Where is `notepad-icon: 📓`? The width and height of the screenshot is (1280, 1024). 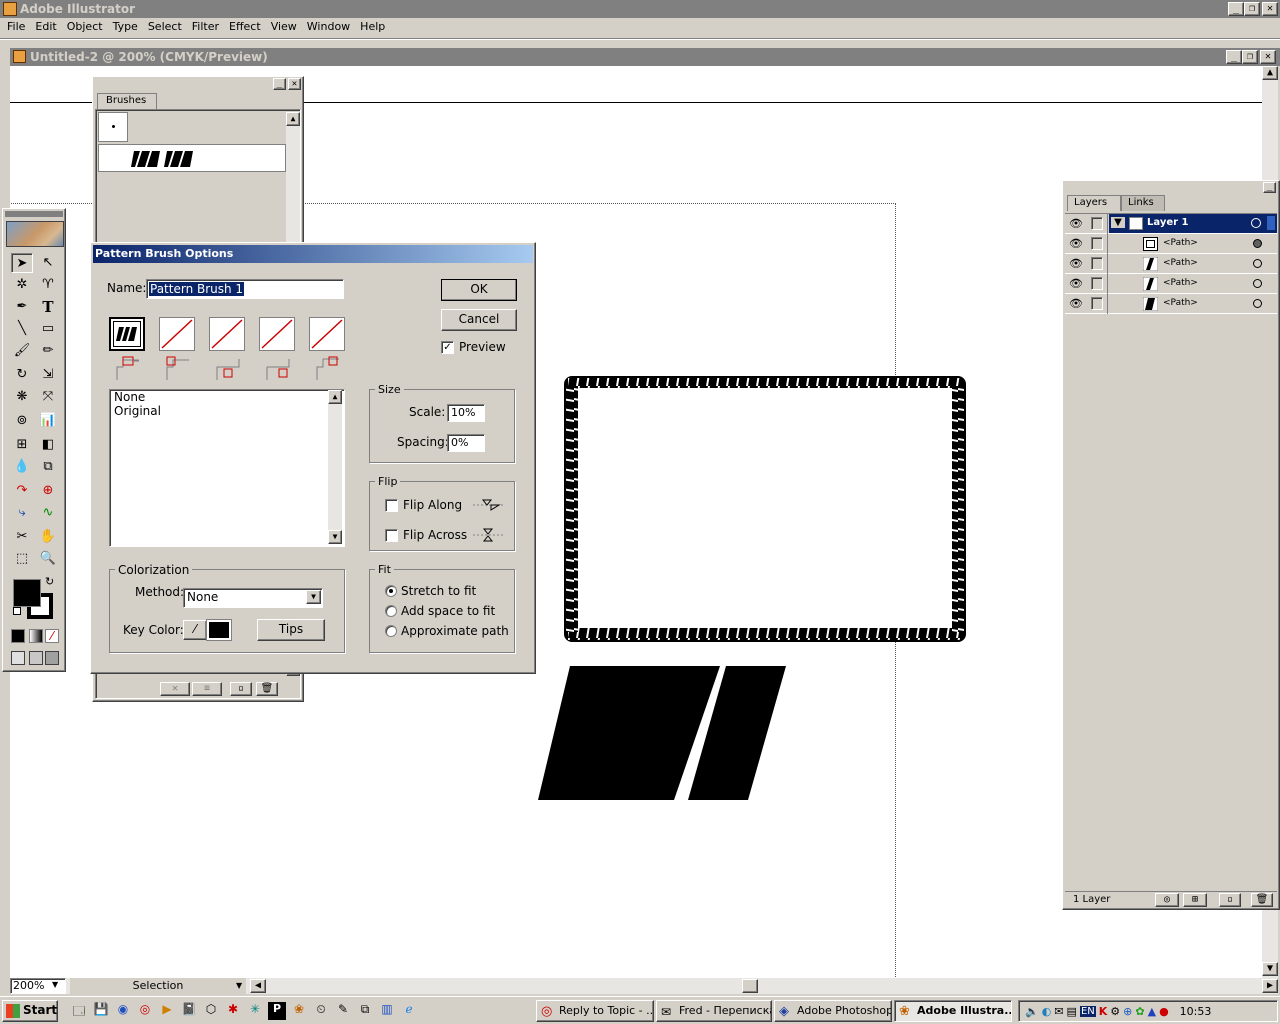
notepad-icon: 📓 is located at coordinates (189, 1011).